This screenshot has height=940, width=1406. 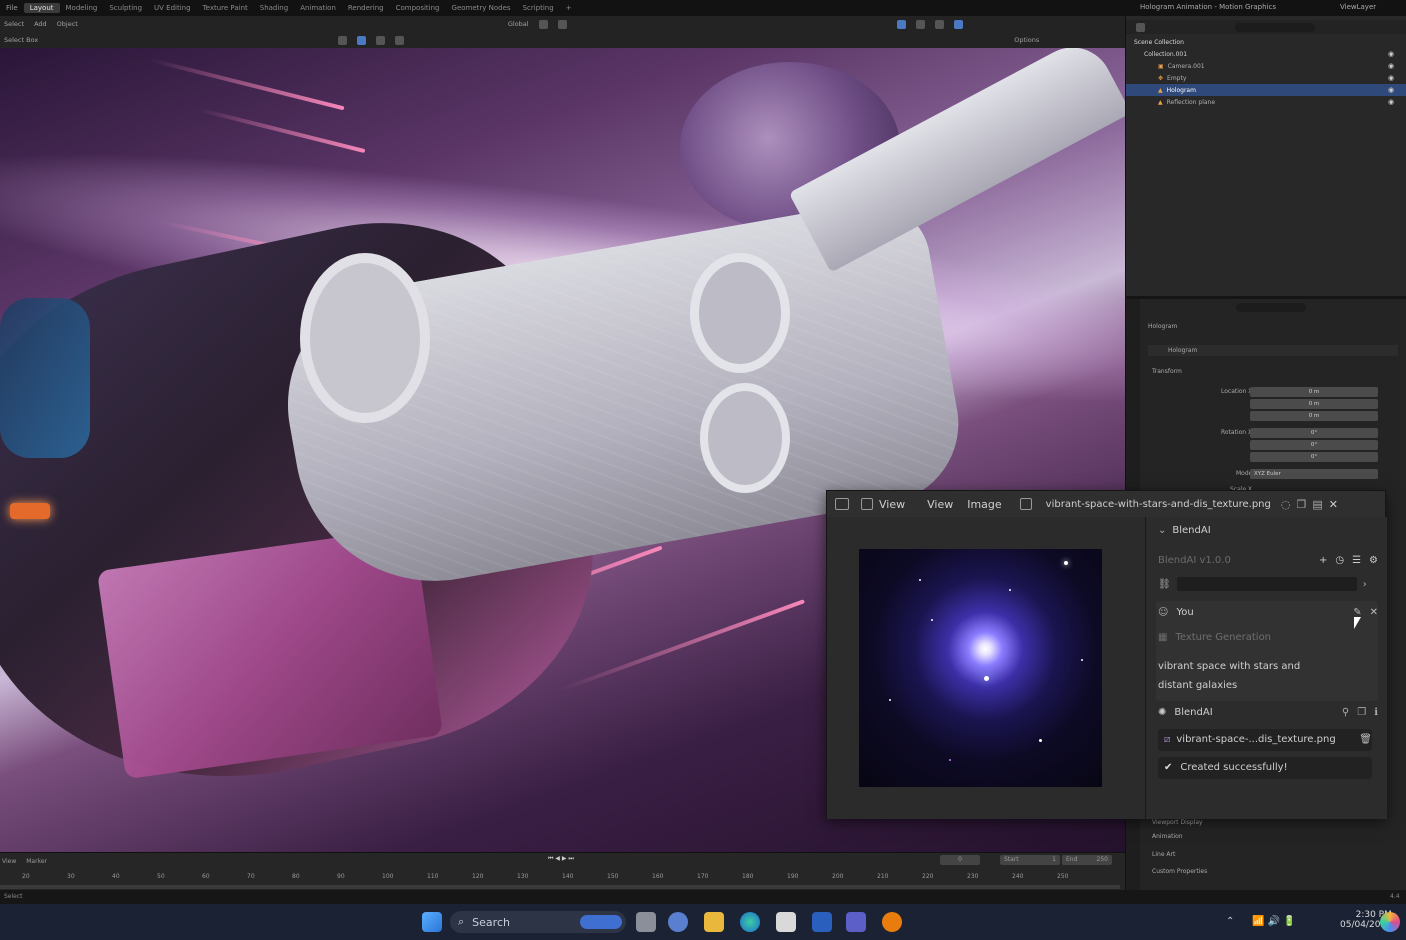 I want to click on playback-controls: ⏮ ◀ ▶ ⏭, so click(x=561, y=859).